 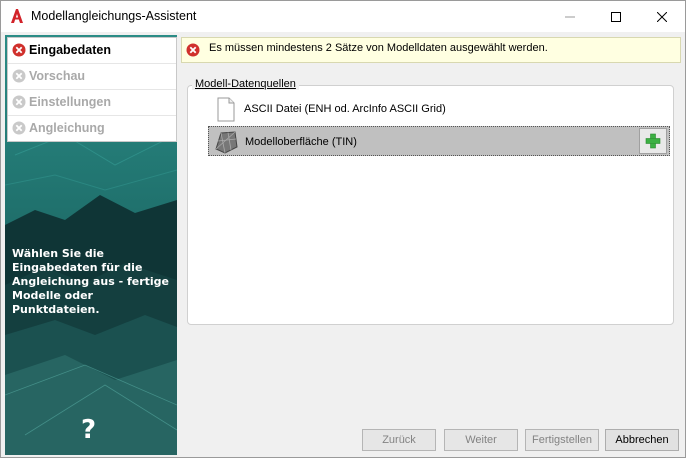 I want to click on source-label: Modelloberfläche (TIN), so click(x=301, y=142).